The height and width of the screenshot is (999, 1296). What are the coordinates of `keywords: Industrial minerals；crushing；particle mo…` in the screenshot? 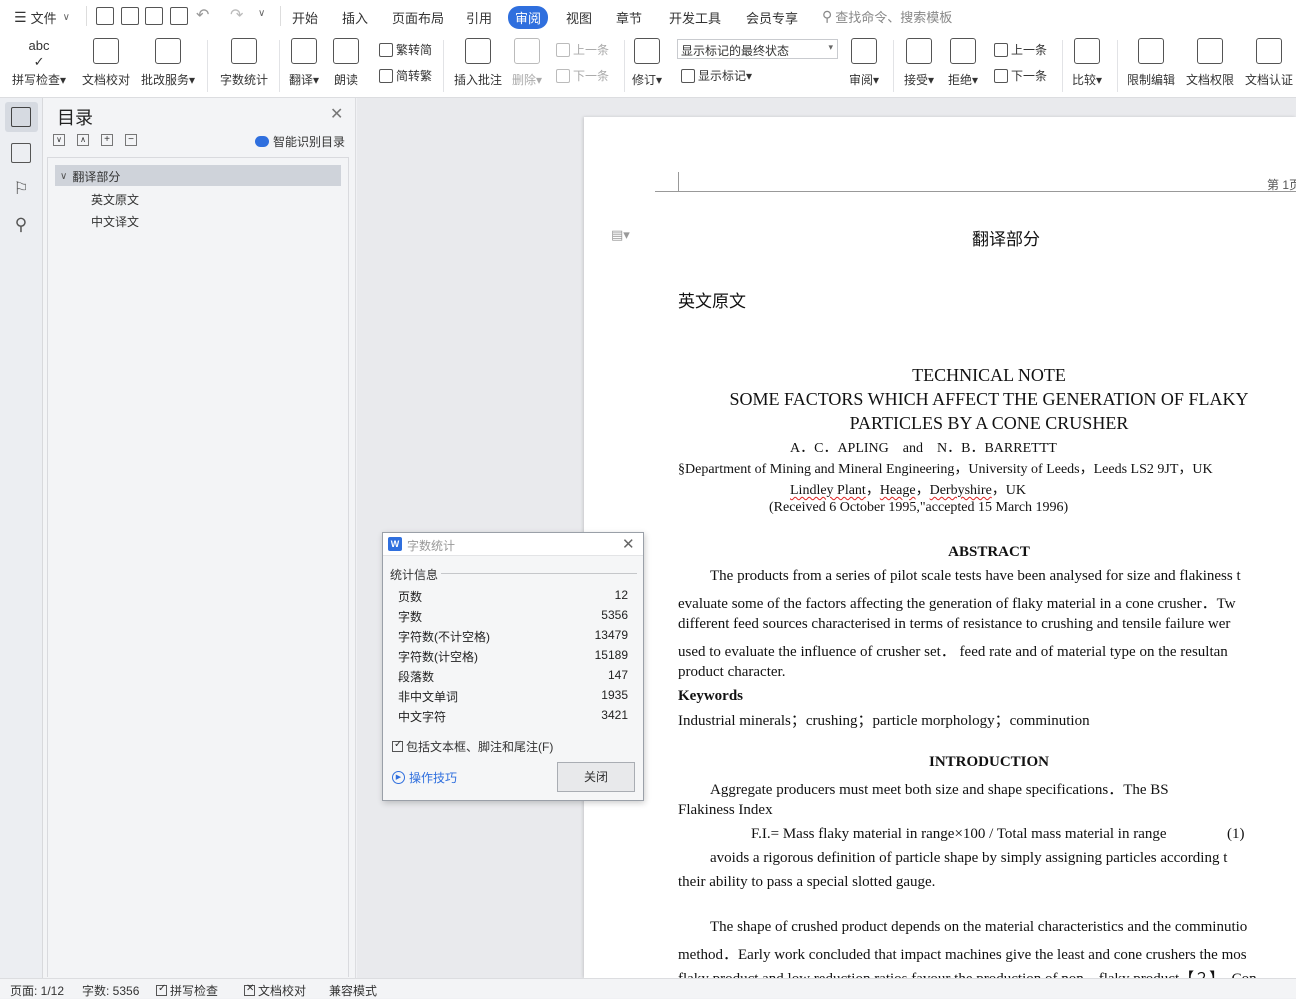 It's located at (884, 721).